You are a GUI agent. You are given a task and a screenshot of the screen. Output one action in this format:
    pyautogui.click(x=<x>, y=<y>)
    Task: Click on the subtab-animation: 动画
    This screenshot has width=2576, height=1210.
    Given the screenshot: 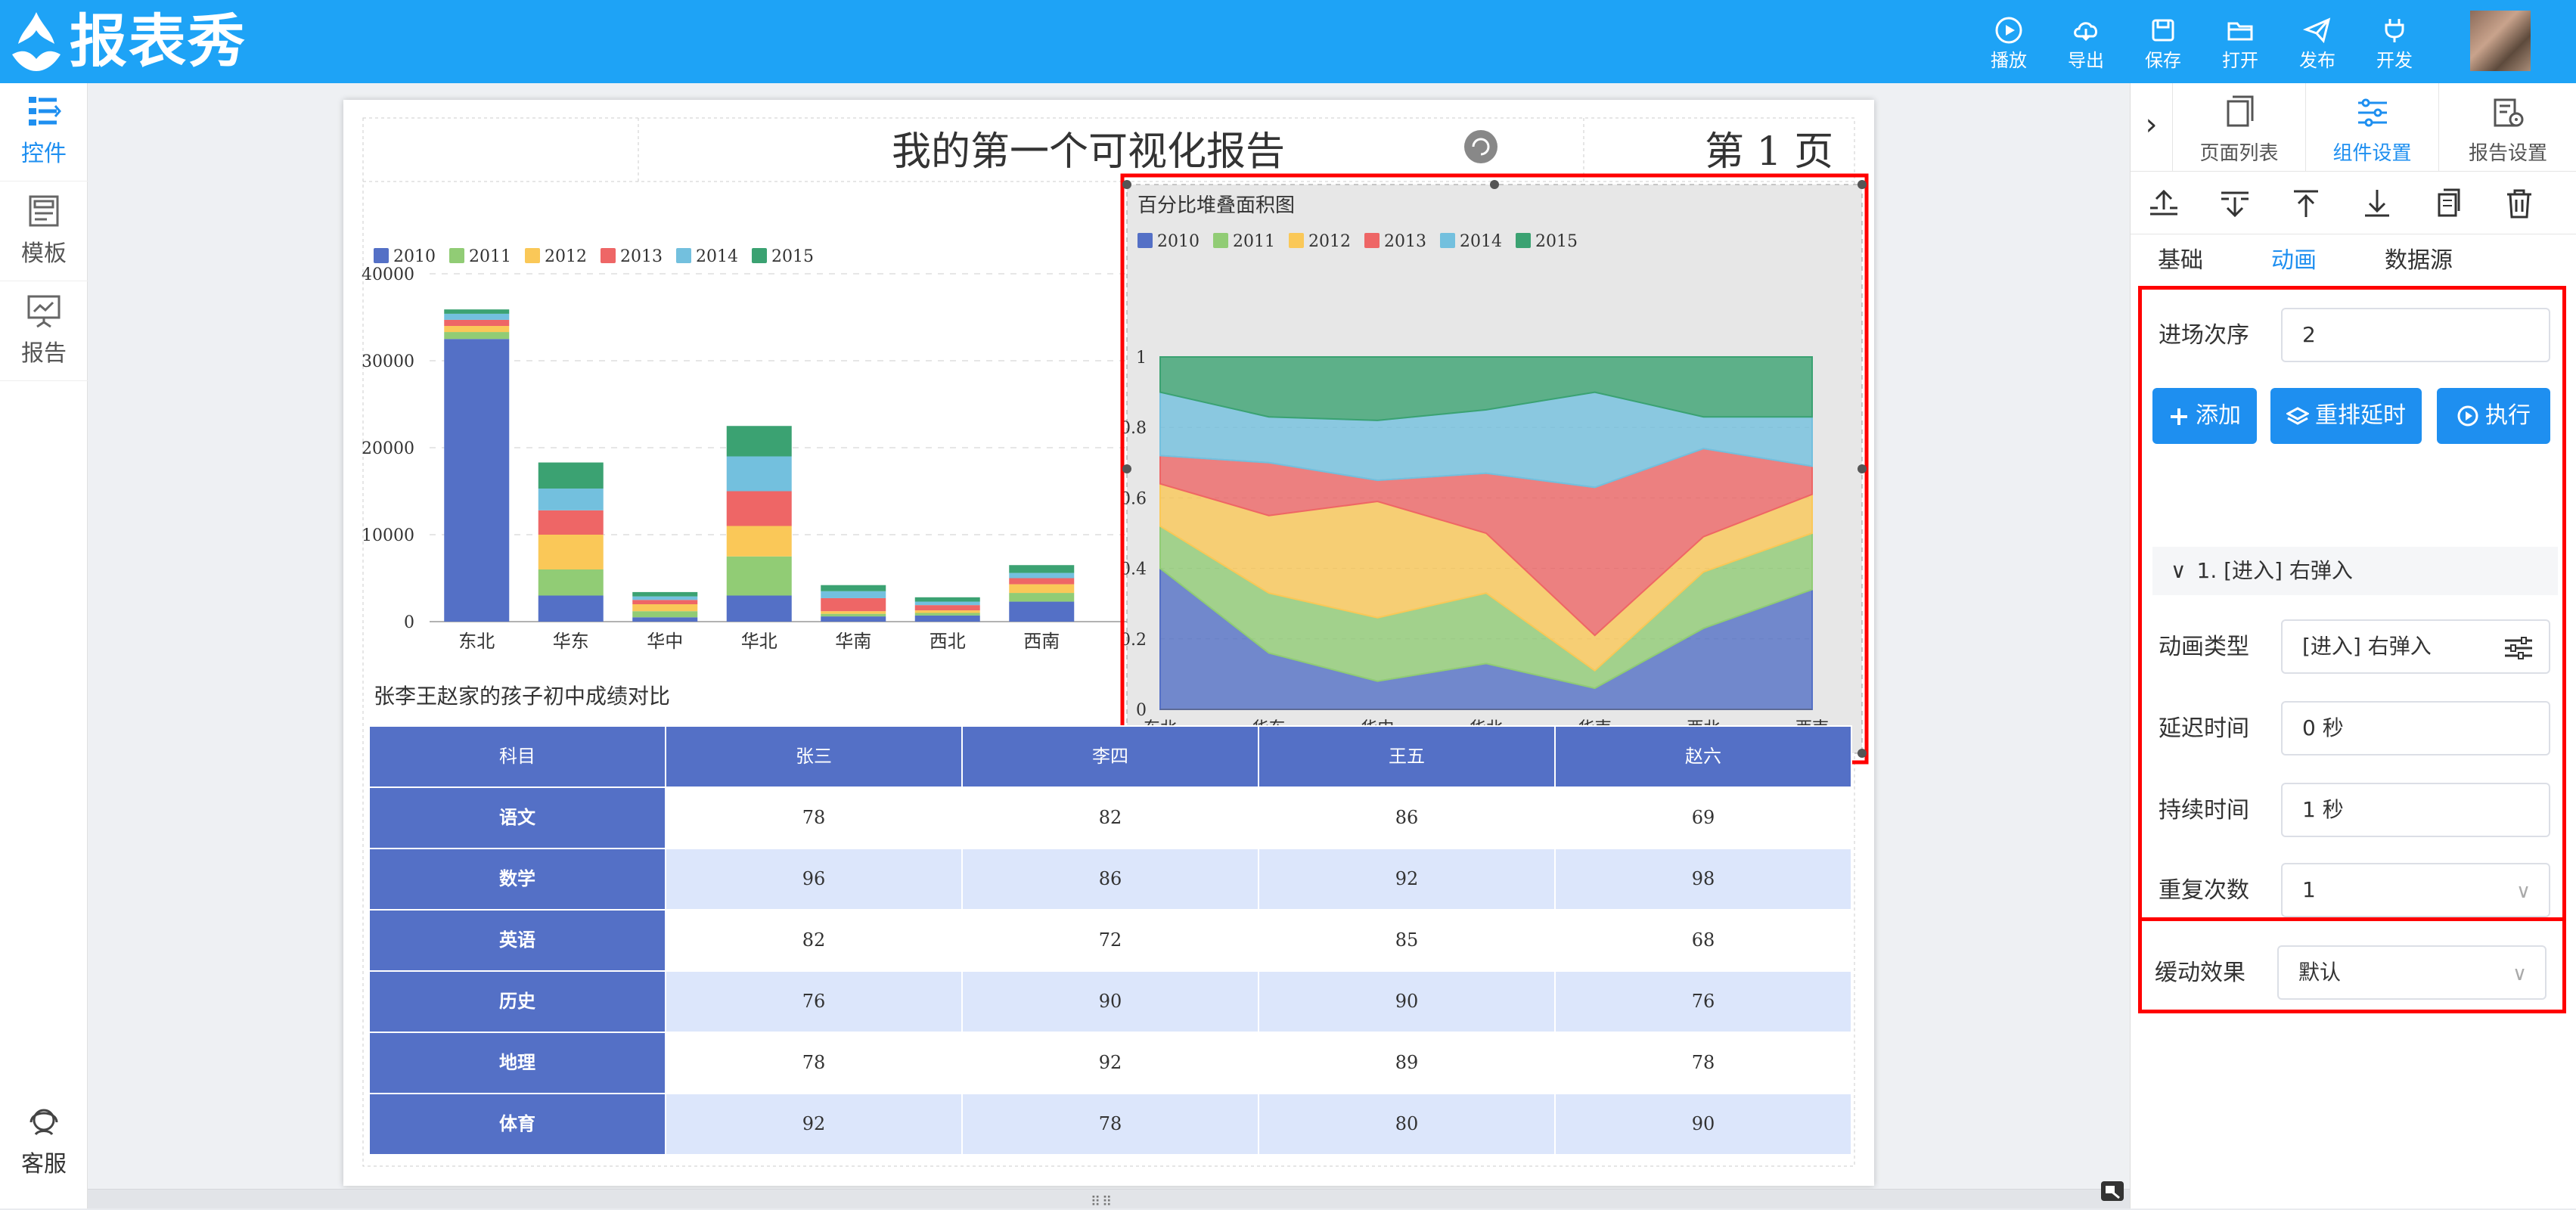 What is the action you would take?
    pyautogui.click(x=2294, y=263)
    